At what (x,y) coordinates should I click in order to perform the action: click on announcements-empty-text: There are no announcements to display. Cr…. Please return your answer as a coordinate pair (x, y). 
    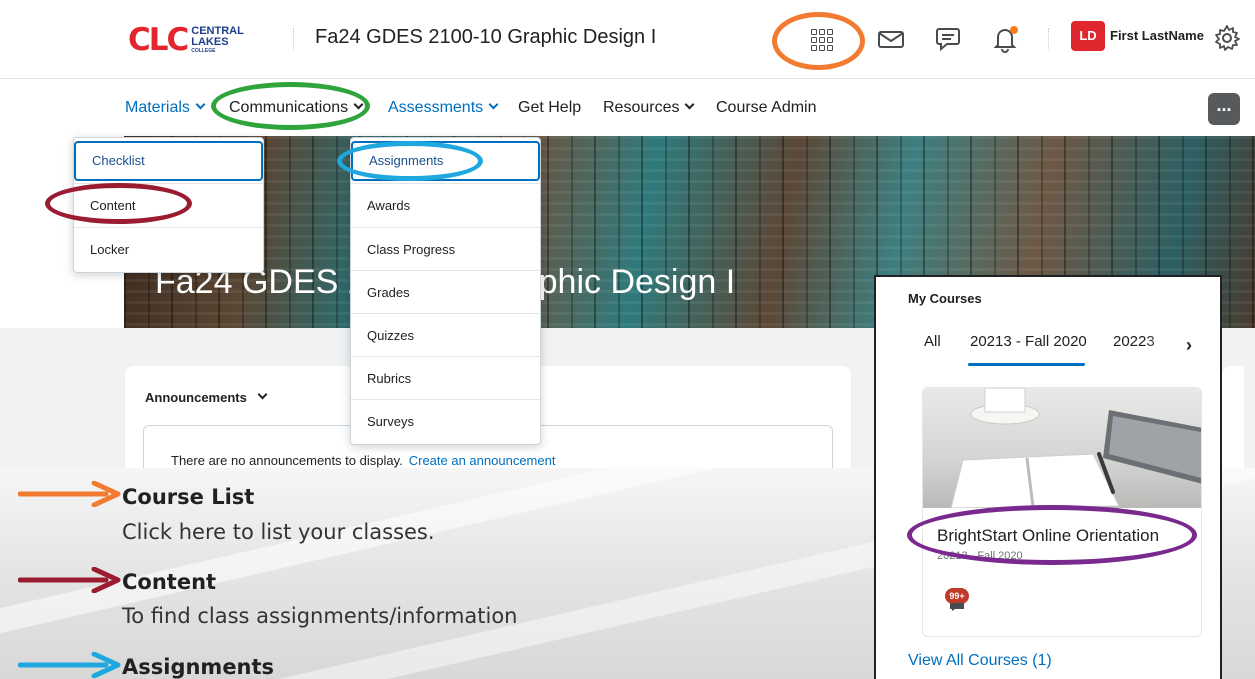
    Looking at the image, I should click on (363, 460).